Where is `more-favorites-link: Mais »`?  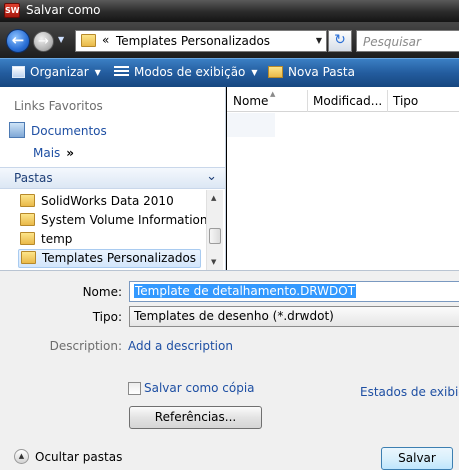 more-favorites-link: Mais » is located at coordinates (53, 153).